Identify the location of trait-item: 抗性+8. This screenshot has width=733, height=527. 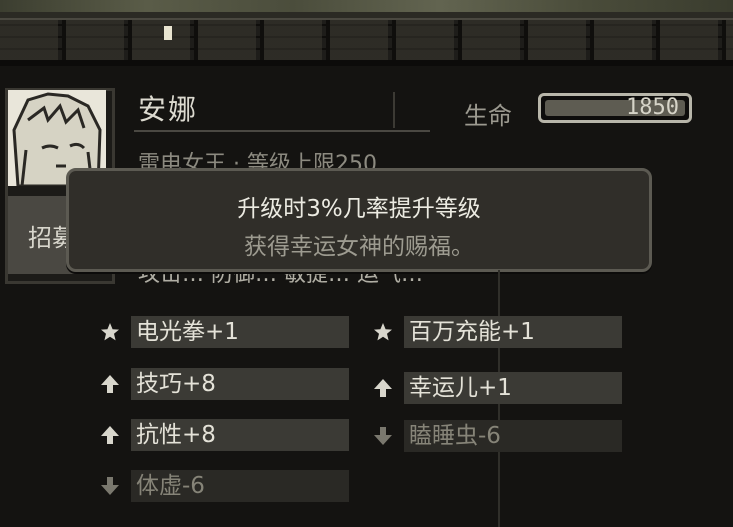
(240, 435).